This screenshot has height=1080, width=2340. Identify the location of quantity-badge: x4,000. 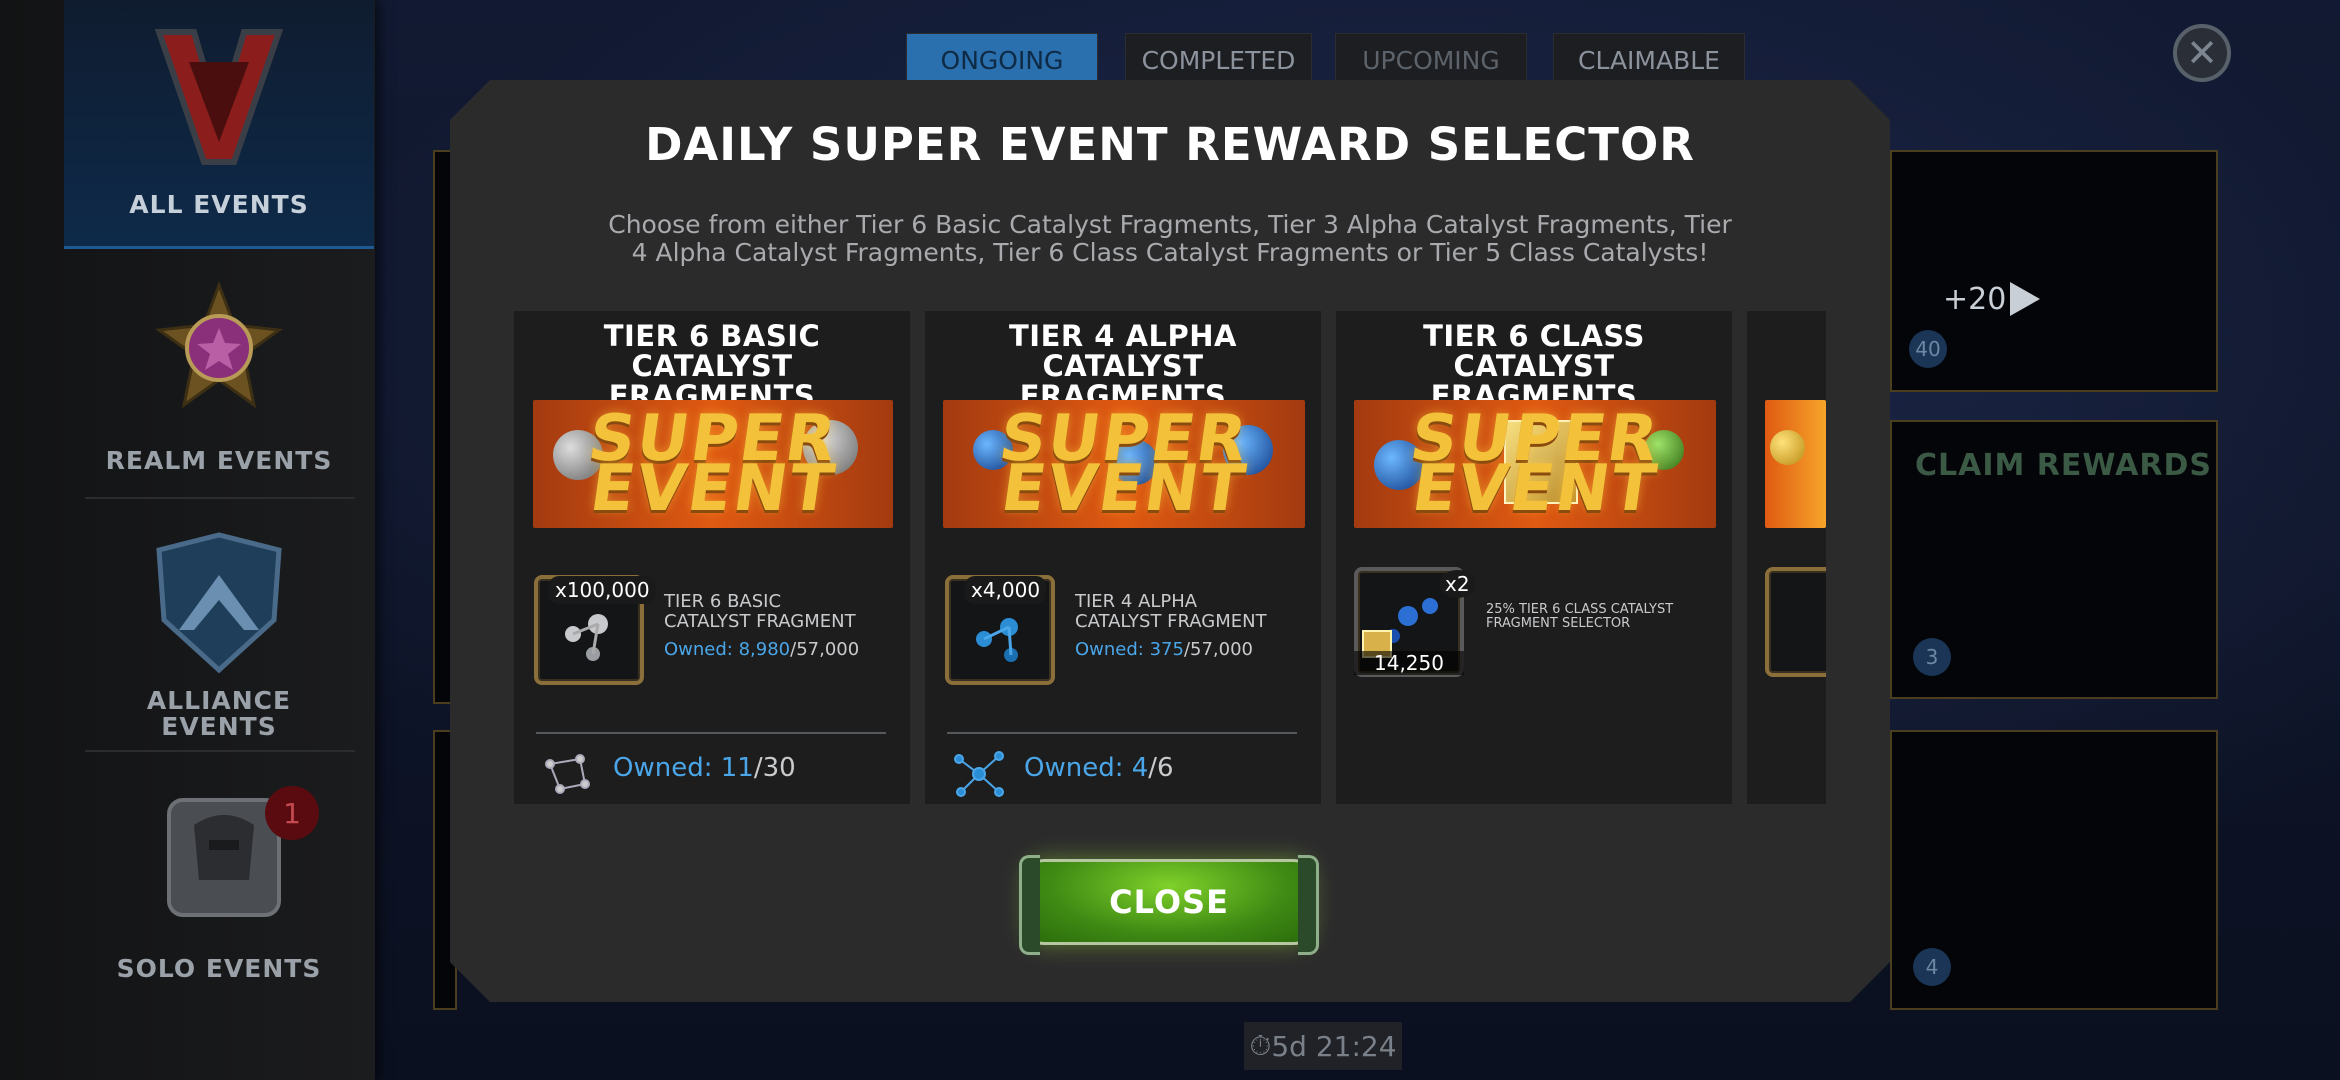
(1005, 590).